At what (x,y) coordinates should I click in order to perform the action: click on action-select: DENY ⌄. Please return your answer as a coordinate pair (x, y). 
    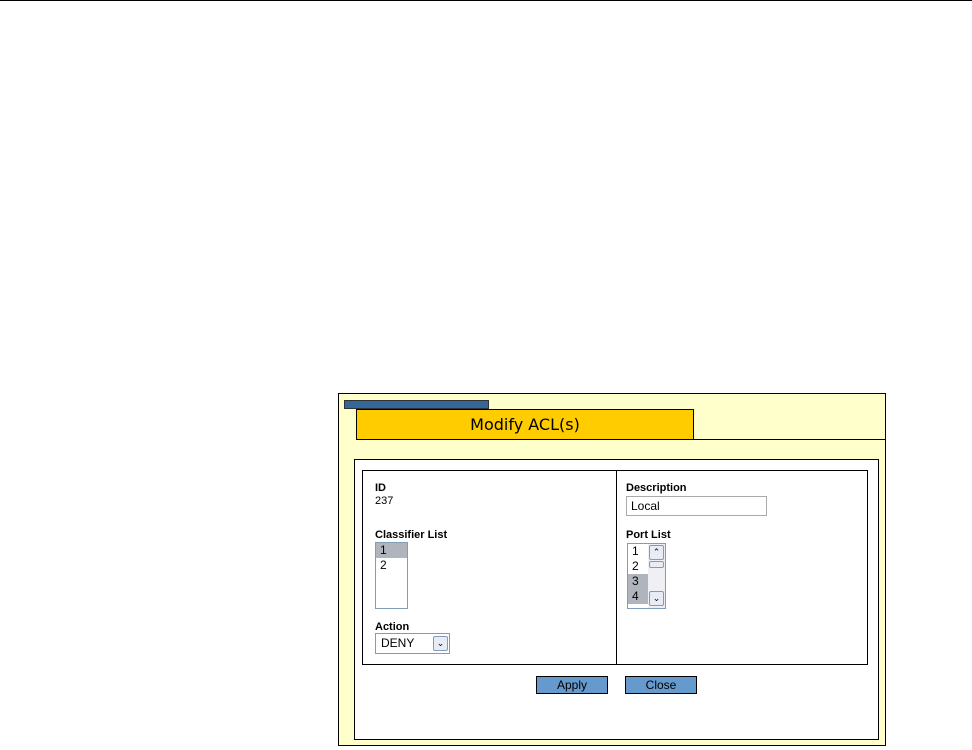
    Looking at the image, I should click on (412, 643).